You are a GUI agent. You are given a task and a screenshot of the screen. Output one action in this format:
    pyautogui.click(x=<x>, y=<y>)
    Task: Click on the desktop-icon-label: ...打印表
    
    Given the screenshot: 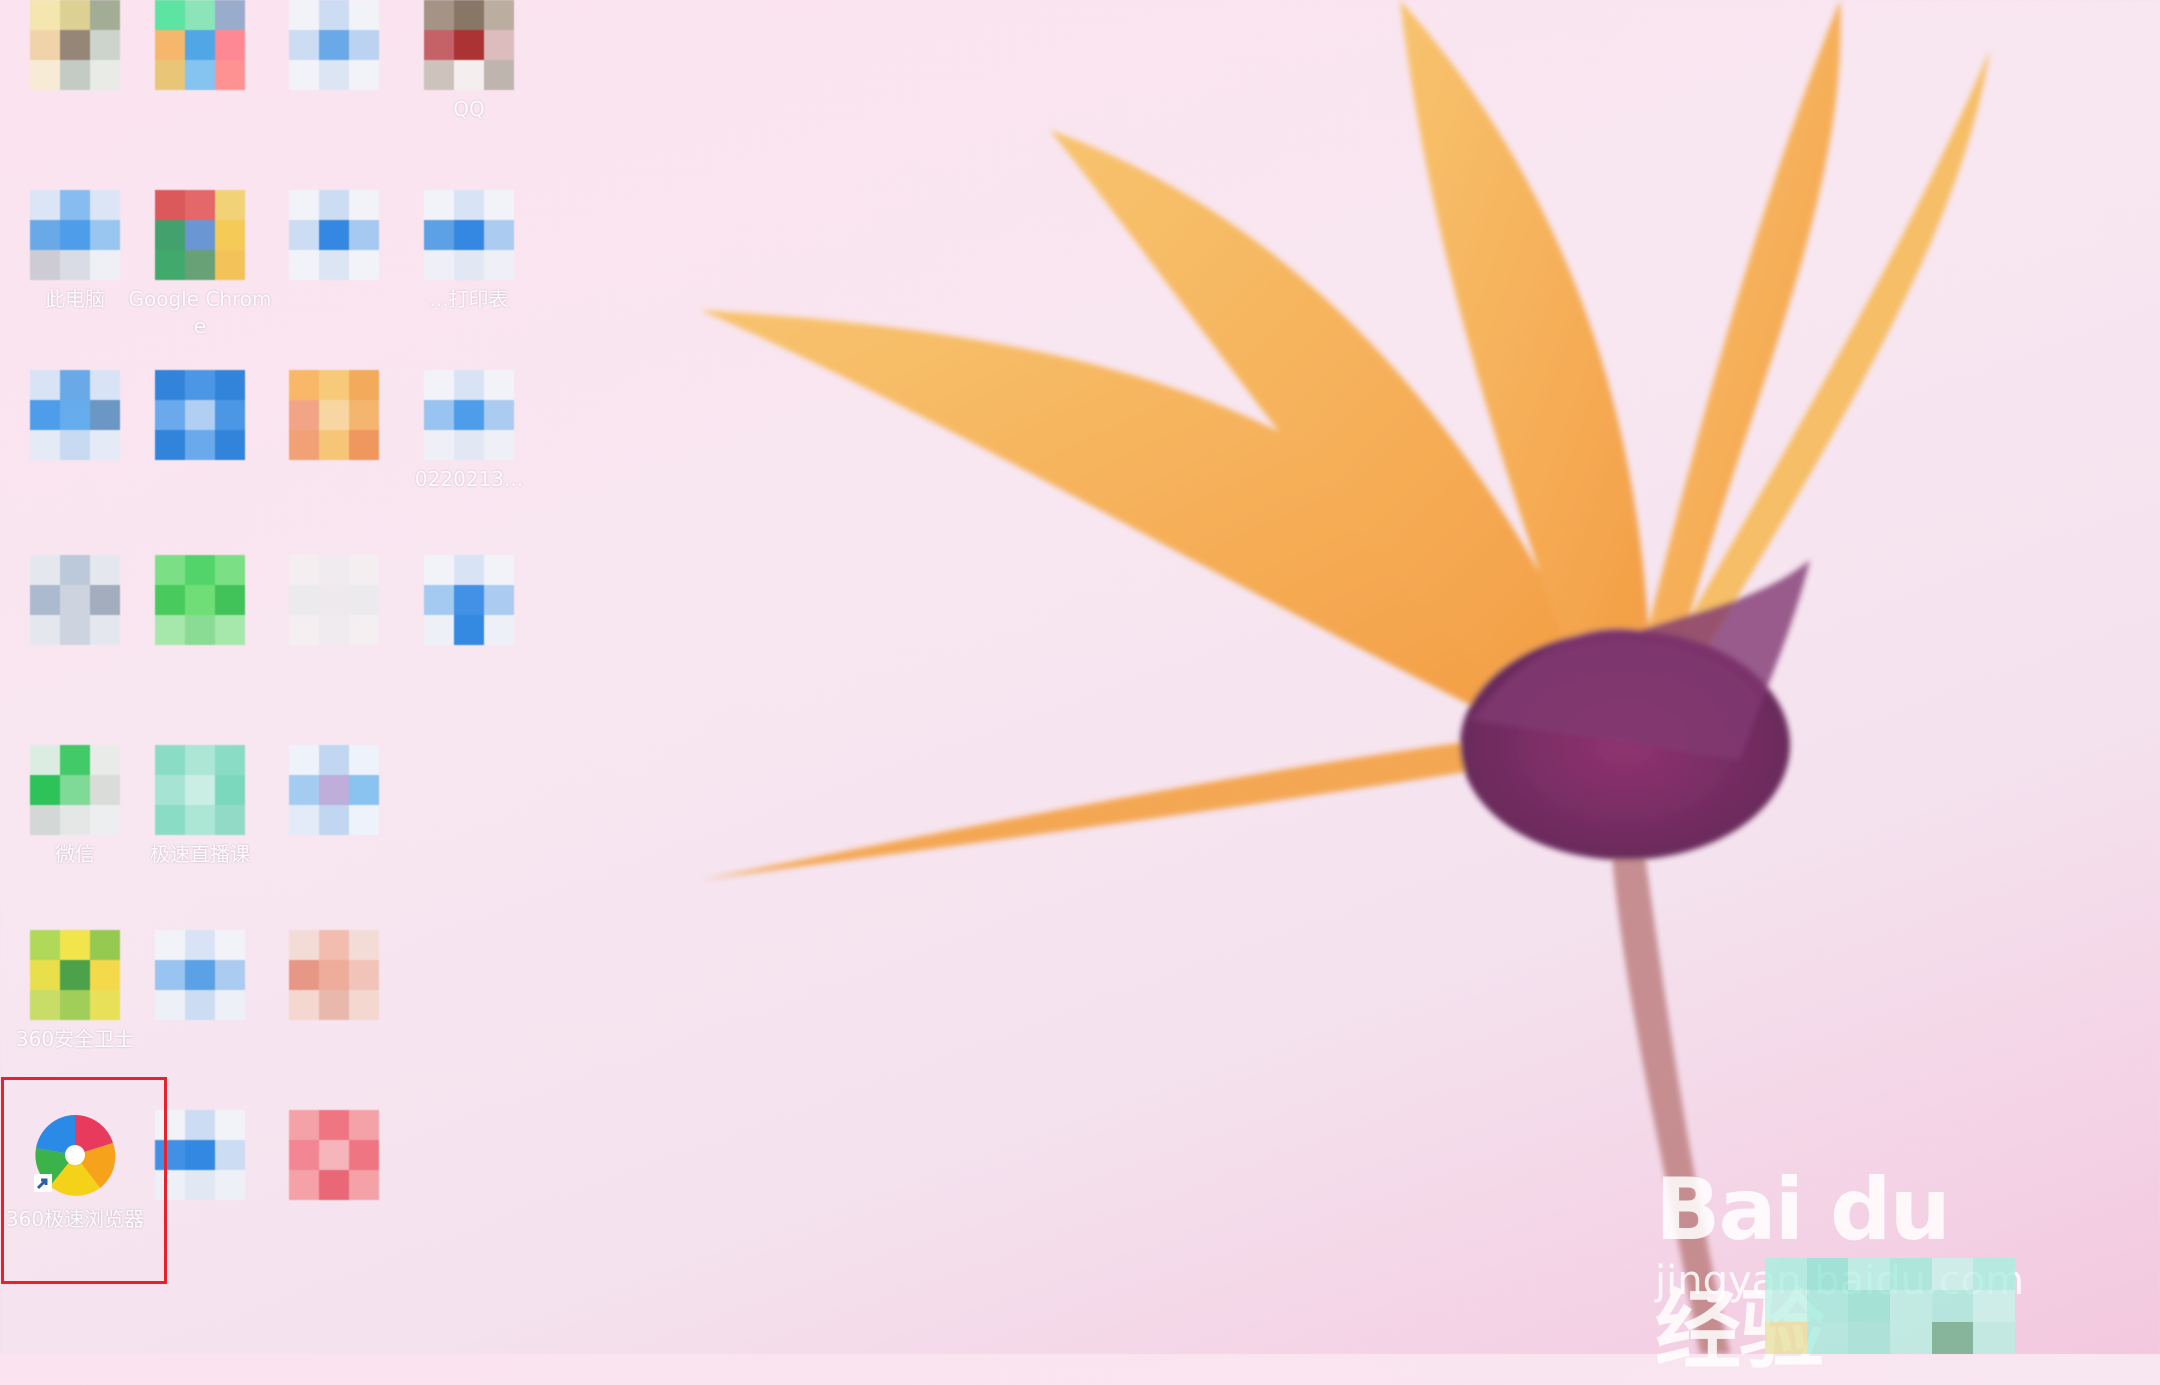 What is the action you would take?
    pyautogui.click(x=469, y=299)
    